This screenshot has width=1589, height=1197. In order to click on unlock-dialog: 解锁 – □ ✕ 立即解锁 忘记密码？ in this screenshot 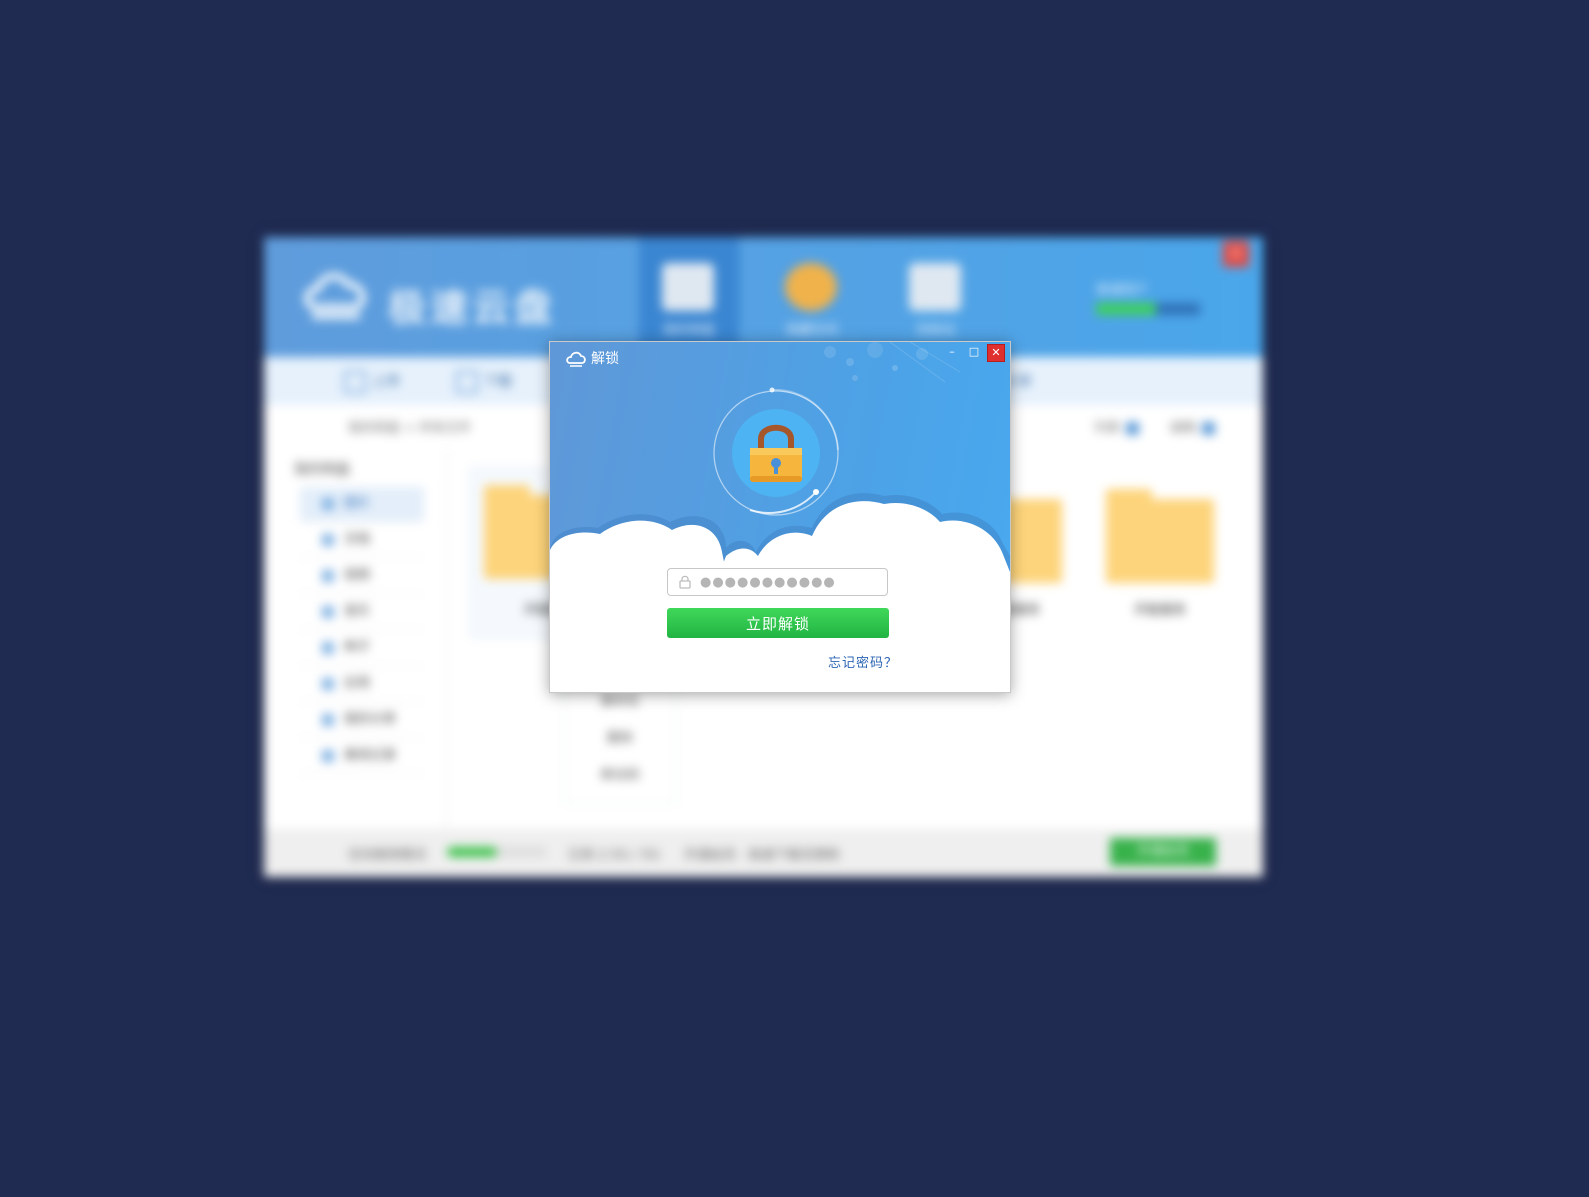, I will do `click(780, 517)`.